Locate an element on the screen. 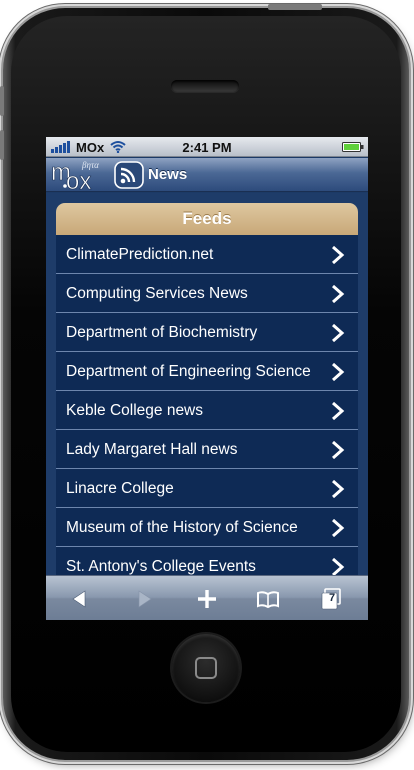 Image resolution: width=414 pixels, height=770 pixels. feed-item: ClimatePrediction.net is located at coordinates (207, 254).